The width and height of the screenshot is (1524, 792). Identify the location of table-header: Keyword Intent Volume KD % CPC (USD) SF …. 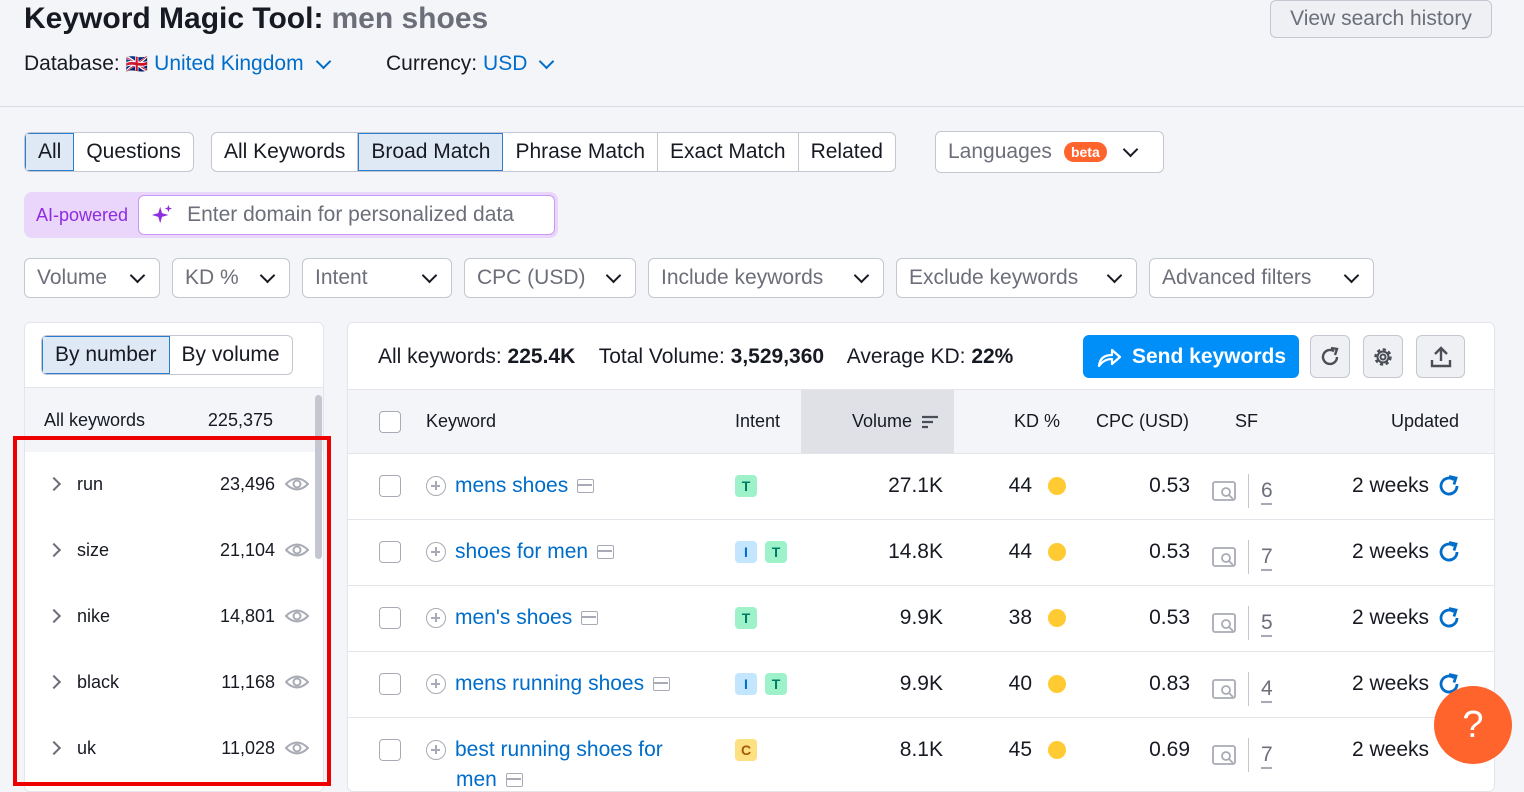
(921, 421).